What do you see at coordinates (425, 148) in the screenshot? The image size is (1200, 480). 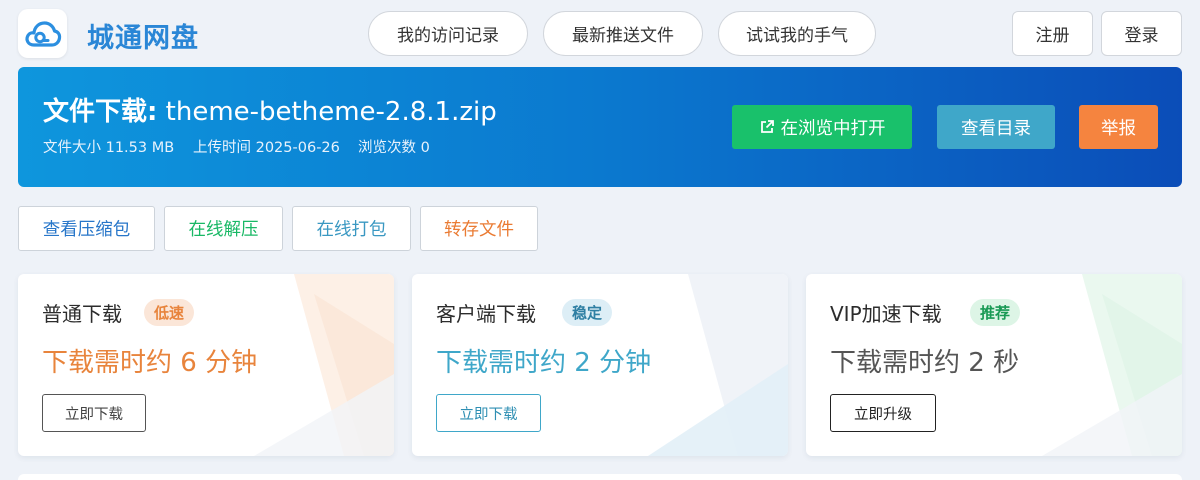 I see `view-count-value: 0` at bounding box center [425, 148].